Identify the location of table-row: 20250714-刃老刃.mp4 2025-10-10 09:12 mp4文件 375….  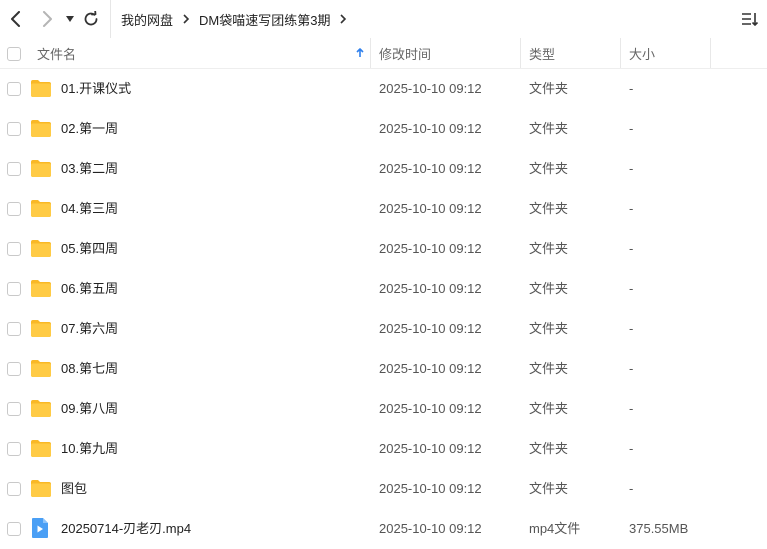
(383, 529).